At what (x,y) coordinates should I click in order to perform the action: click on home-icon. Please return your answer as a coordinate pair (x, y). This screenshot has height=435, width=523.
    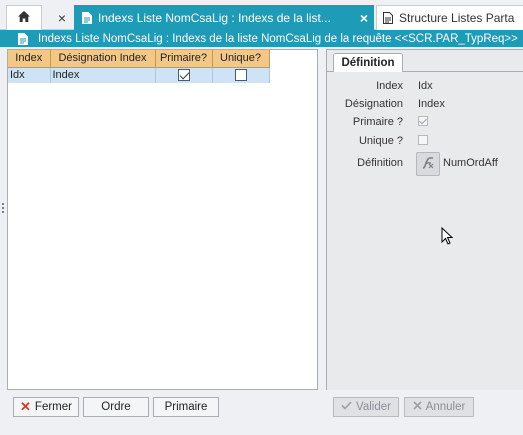
    Looking at the image, I should click on (24, 18).